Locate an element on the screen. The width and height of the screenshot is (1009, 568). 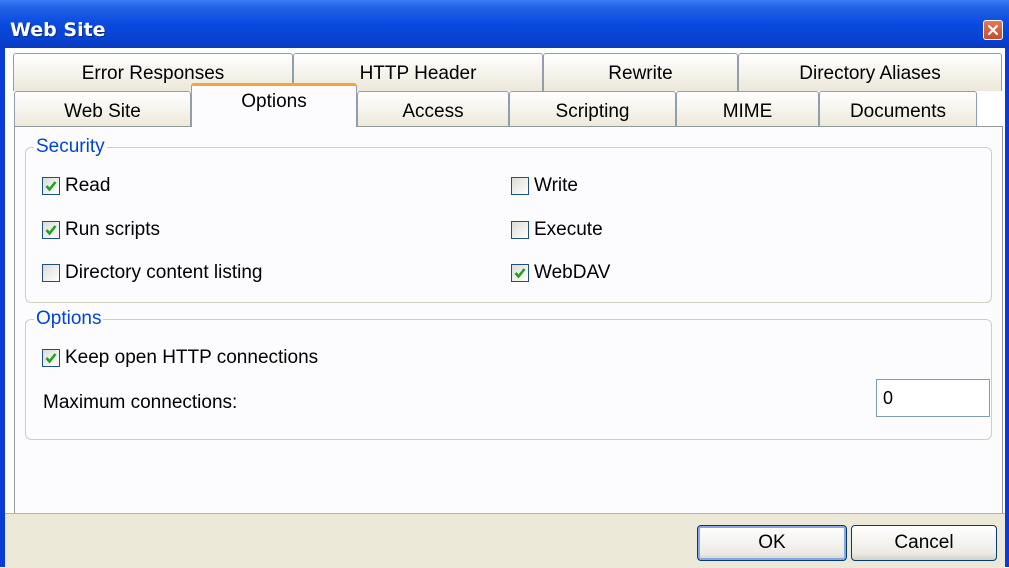
tab-label: Rewrite is located at coordinates (640, 73).